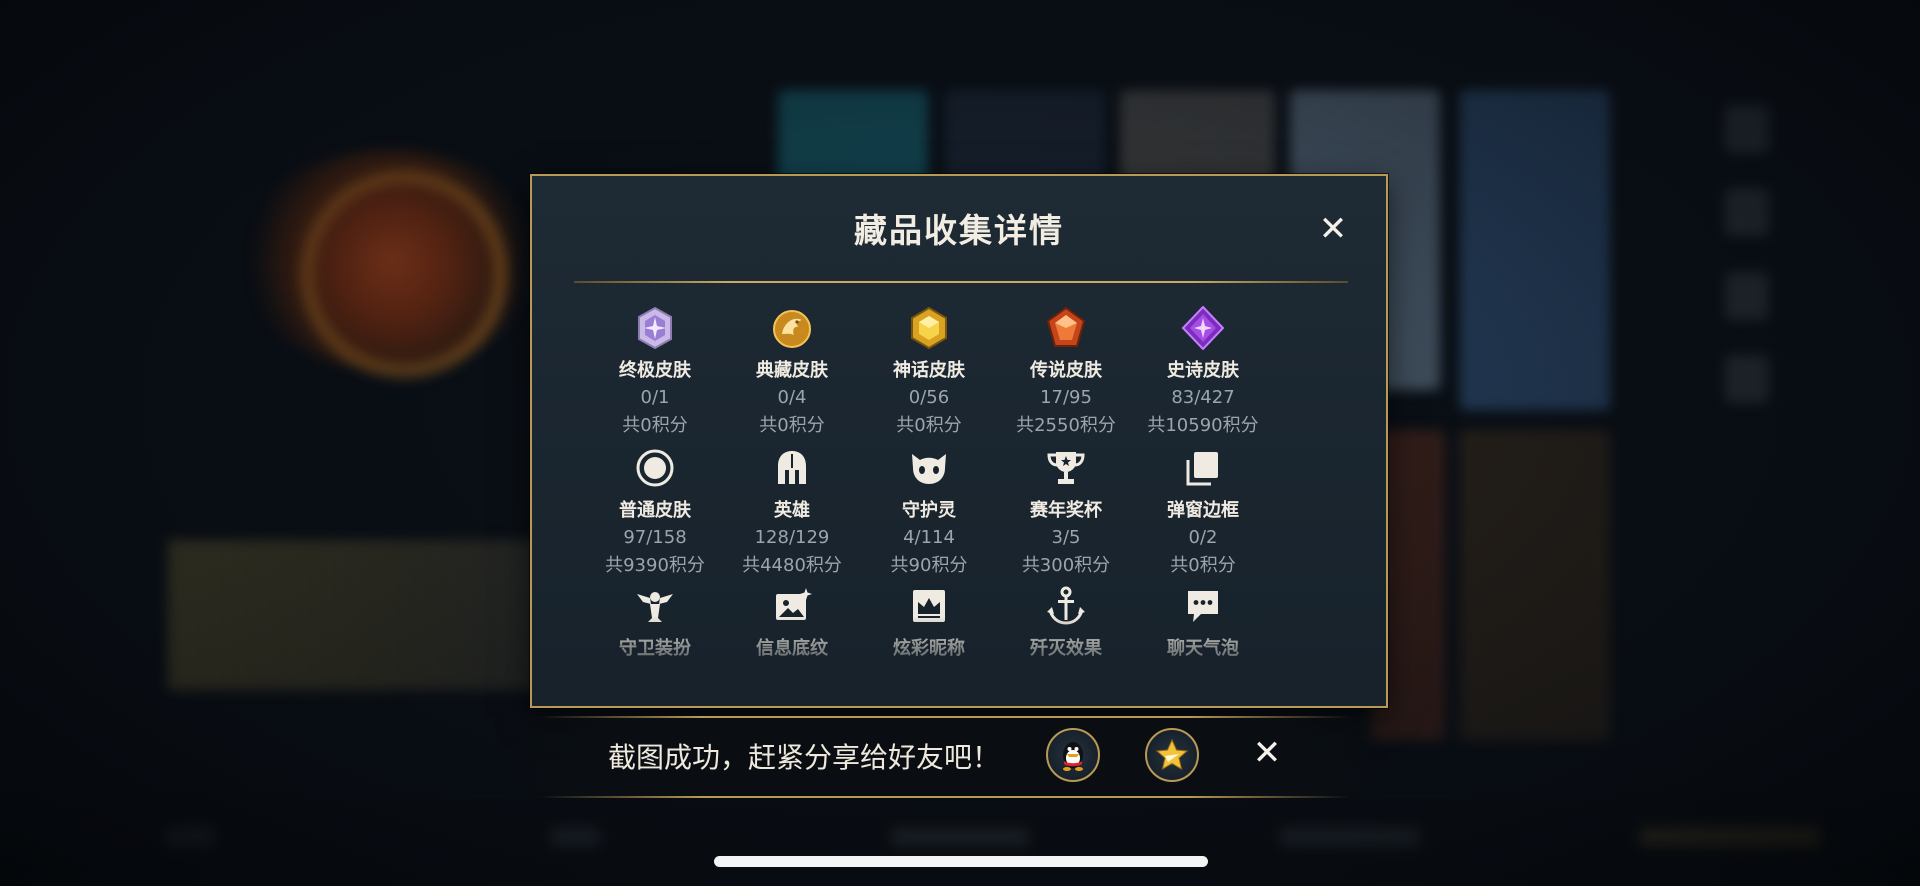 This screenshot has height=886, width=1920. What do you see at coordinates (929, 648) in the screenshot?
I see `item-name: 炫彩昵称` at bounding box center [929, 648].